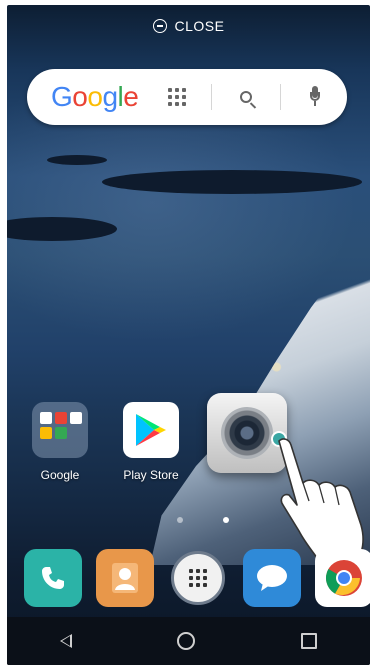 The height and width of the screenshot is (671, 376). I want to click on contacts-app, so click(125, 578).